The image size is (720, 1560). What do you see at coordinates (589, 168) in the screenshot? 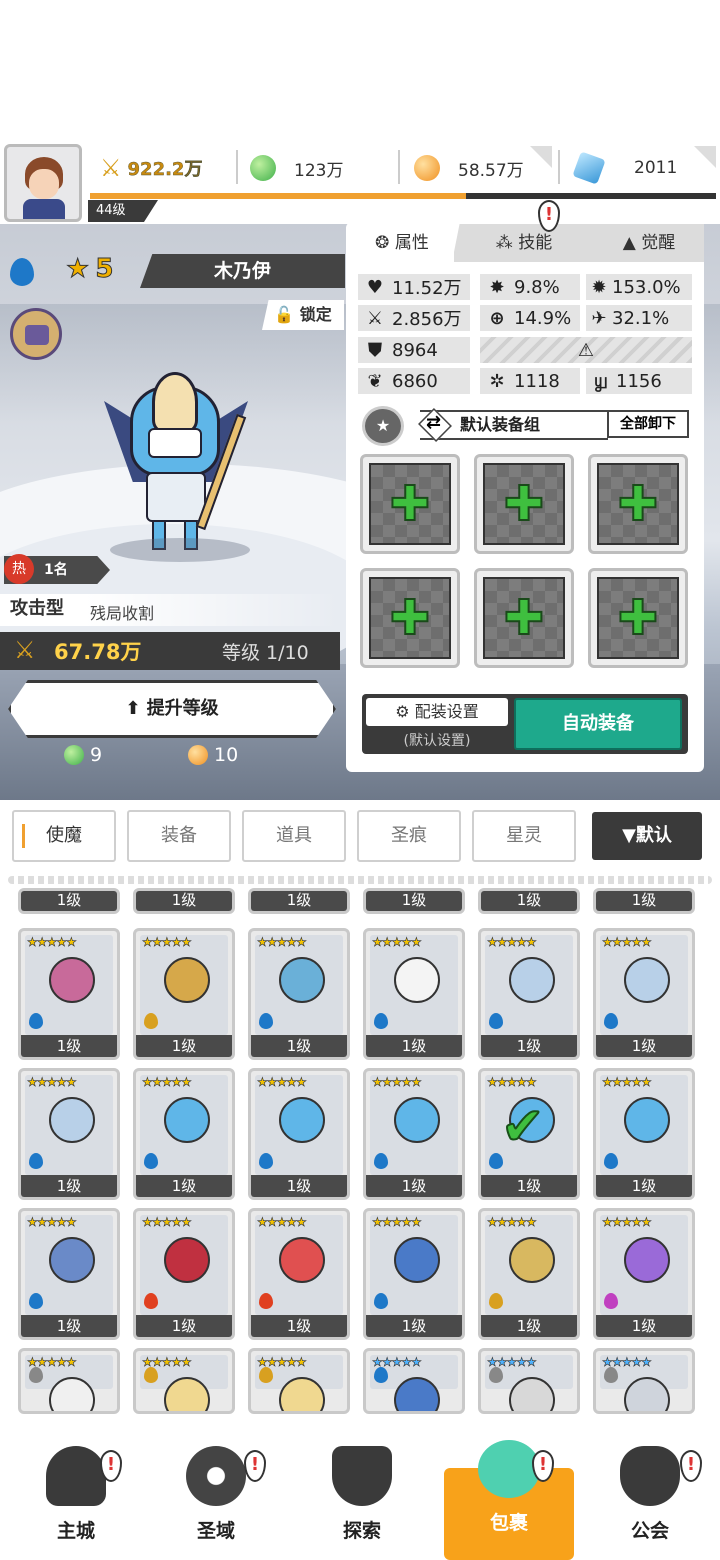
I see `crystal-icon` at bounding box center [589, 168].